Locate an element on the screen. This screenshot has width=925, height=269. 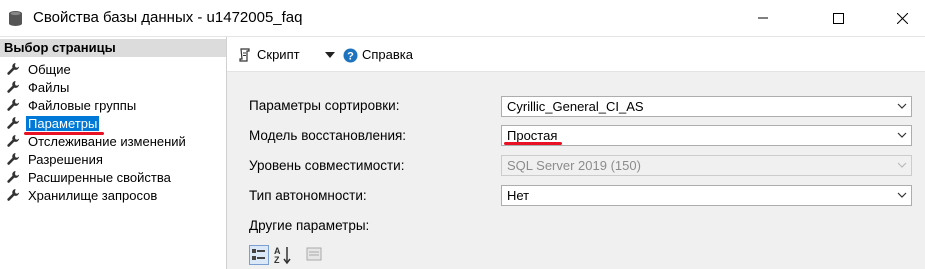
script-button: Скрипт is located at coordinates (268, 55).